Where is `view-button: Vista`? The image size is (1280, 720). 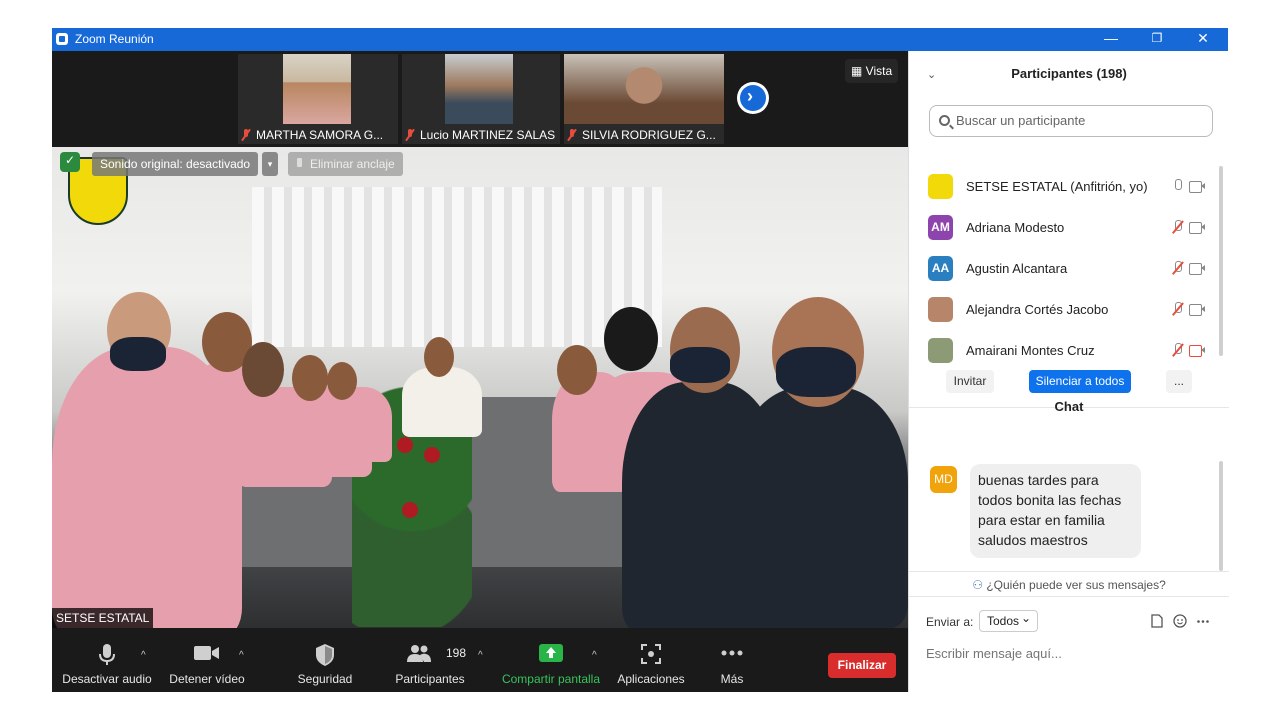 view-button: Vista is located at coordinates (872, 71).